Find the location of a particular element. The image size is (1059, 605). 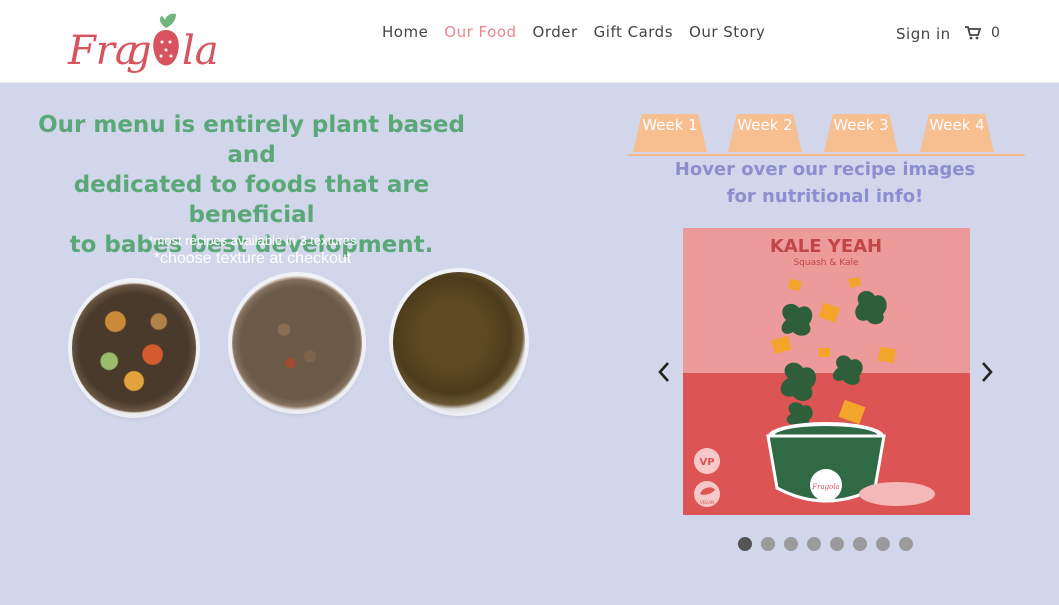

tab-week-1-label: Week 1 is located at coordinates (670, 125).